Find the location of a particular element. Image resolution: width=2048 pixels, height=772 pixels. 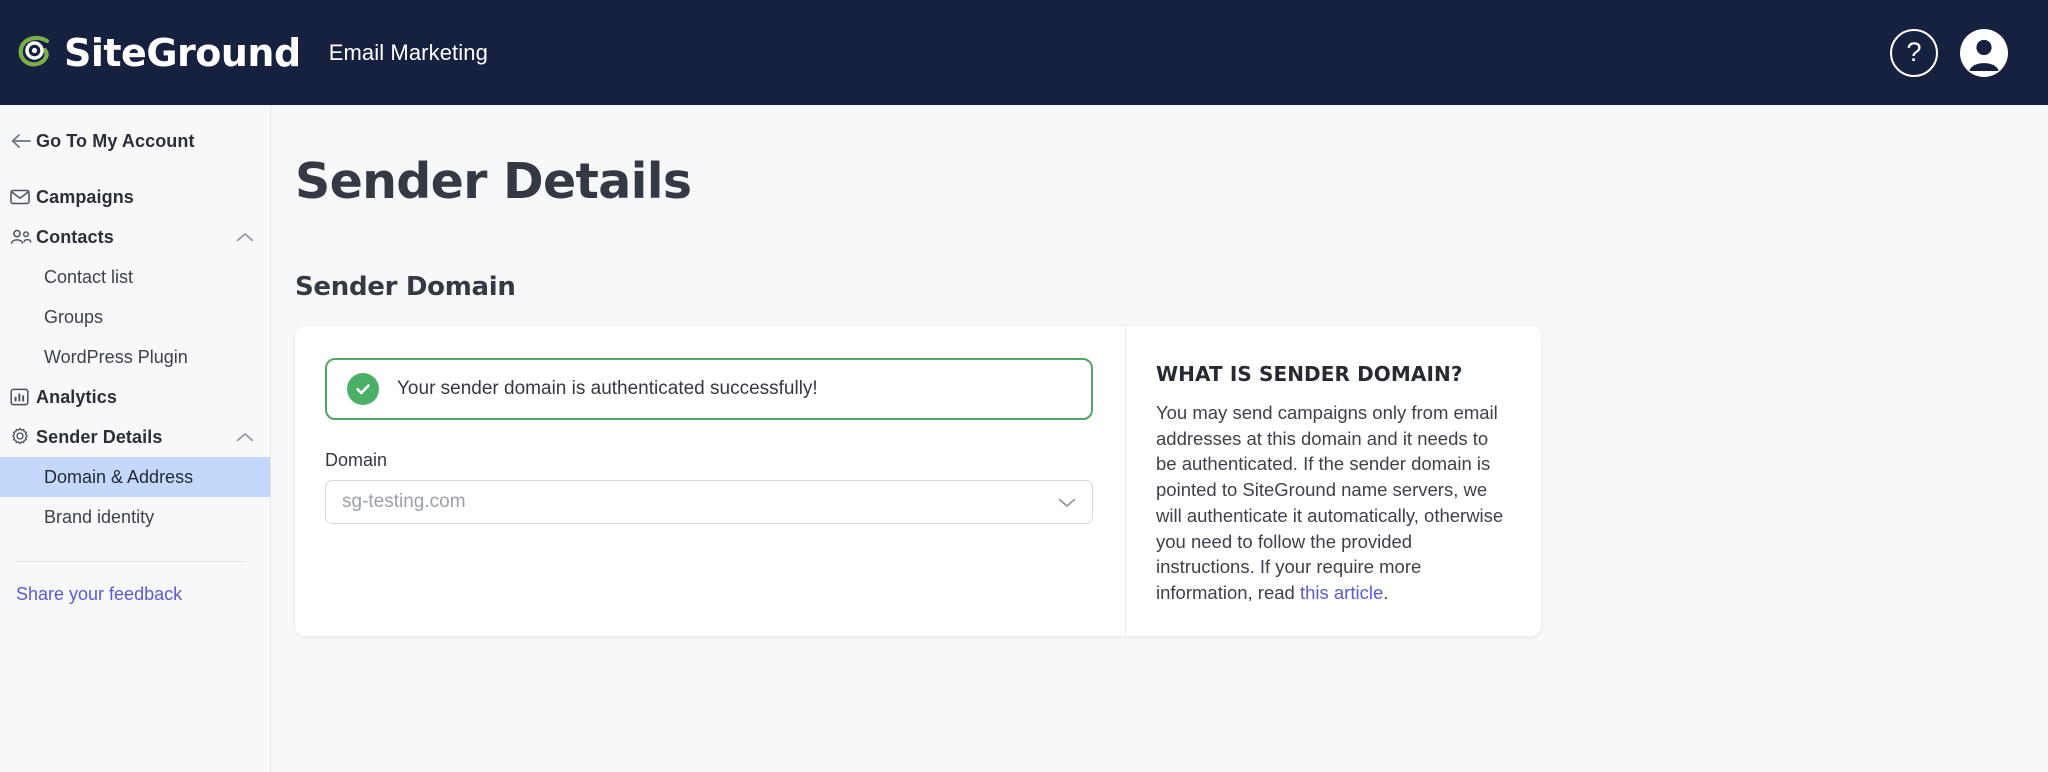

sidebar-label-domain-address: Domain & Address is located at coordinates (119, 476).